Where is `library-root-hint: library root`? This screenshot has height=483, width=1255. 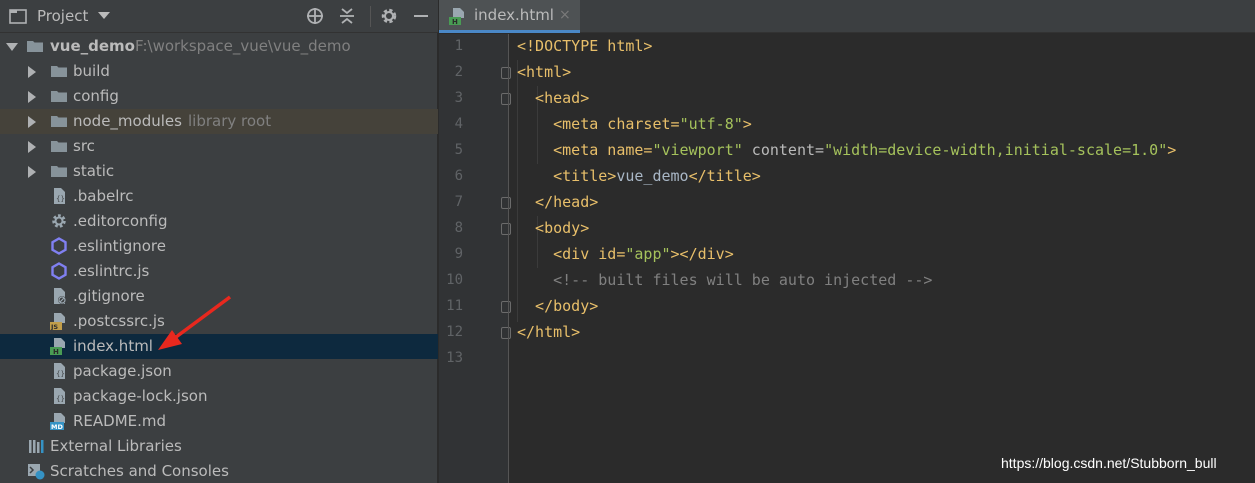
library-root-hint: library root is located at coordinates (230, 121).